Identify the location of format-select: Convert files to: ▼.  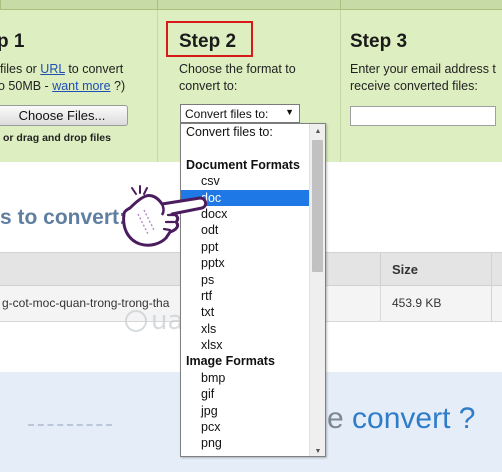
(240, 113).